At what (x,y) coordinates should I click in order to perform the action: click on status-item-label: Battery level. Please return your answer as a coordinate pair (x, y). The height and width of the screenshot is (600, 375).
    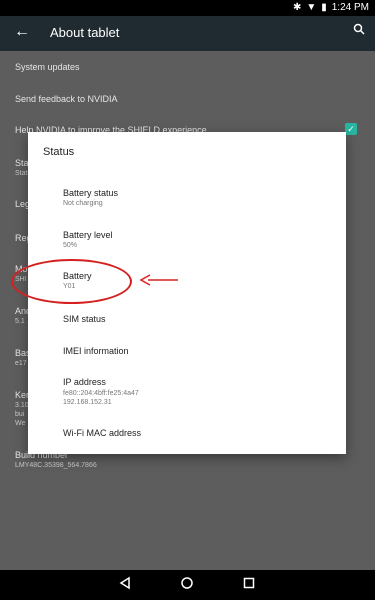
    Looking at the image, I should click on (88, 235).